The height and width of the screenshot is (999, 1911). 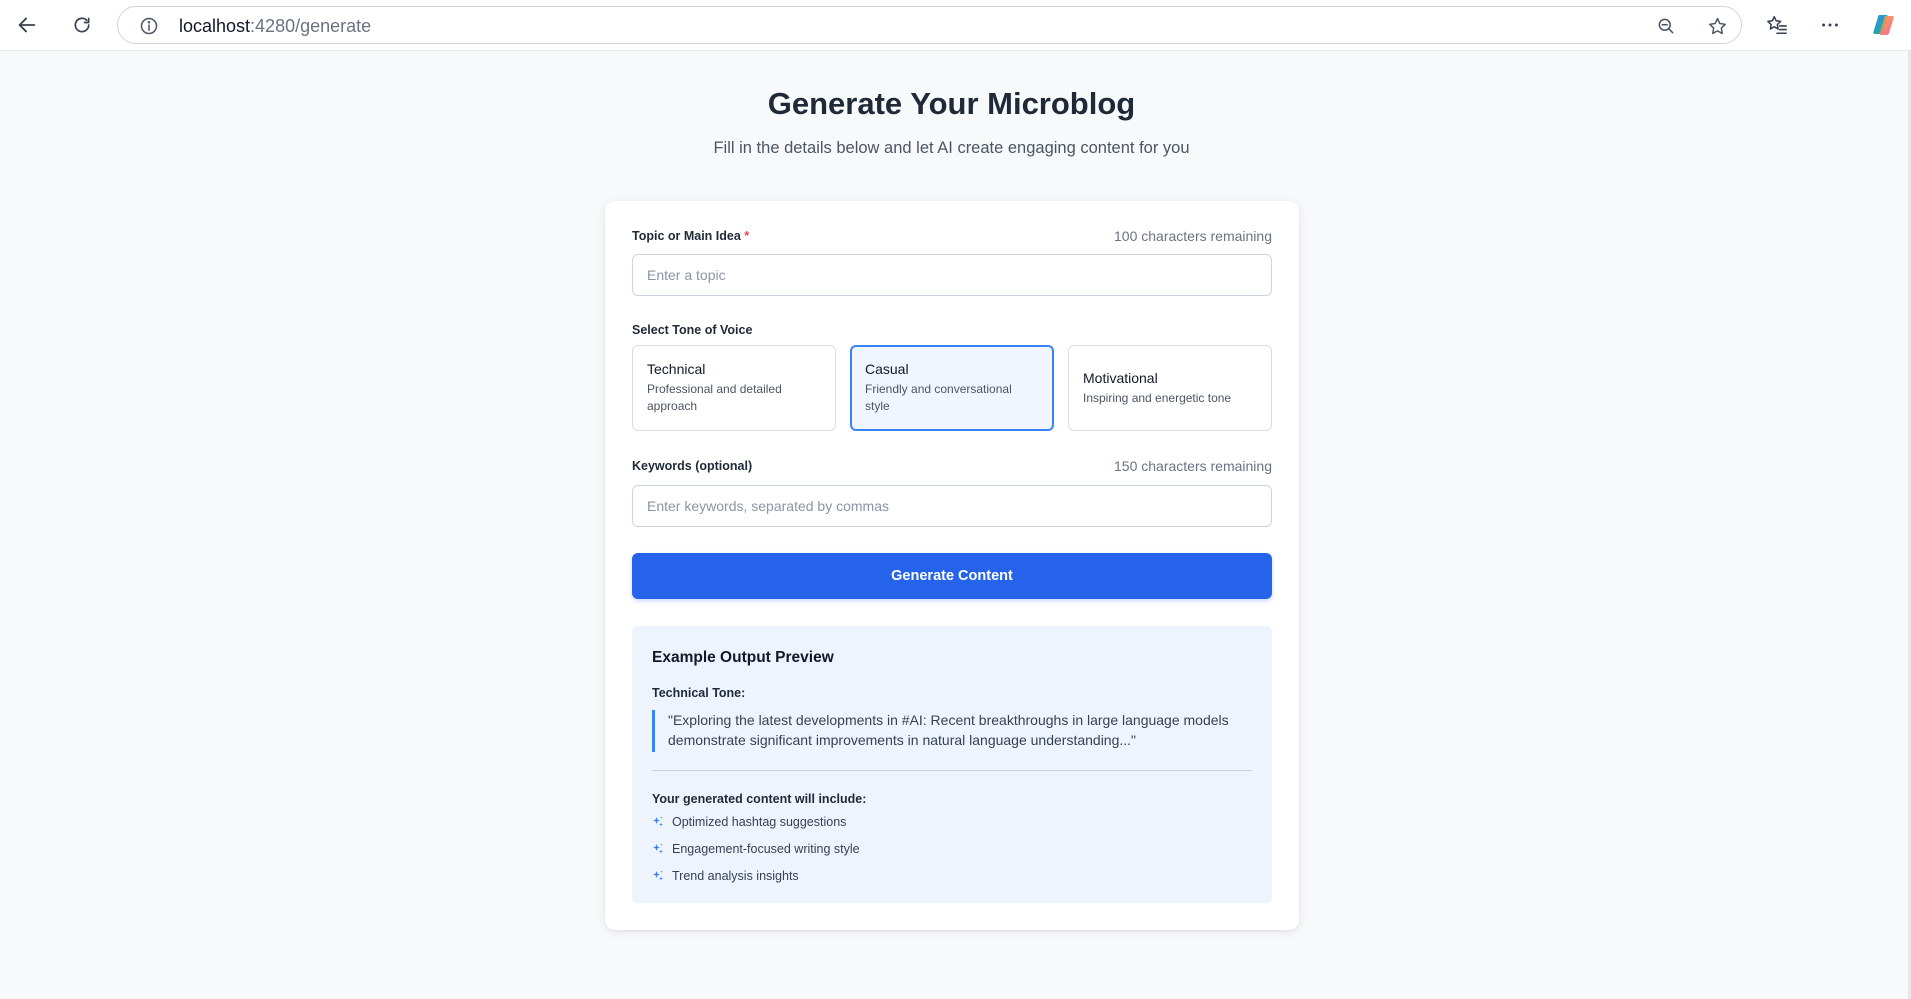 I want to click on feature-text: Trend analysis insights, so click(x=735, y=876).